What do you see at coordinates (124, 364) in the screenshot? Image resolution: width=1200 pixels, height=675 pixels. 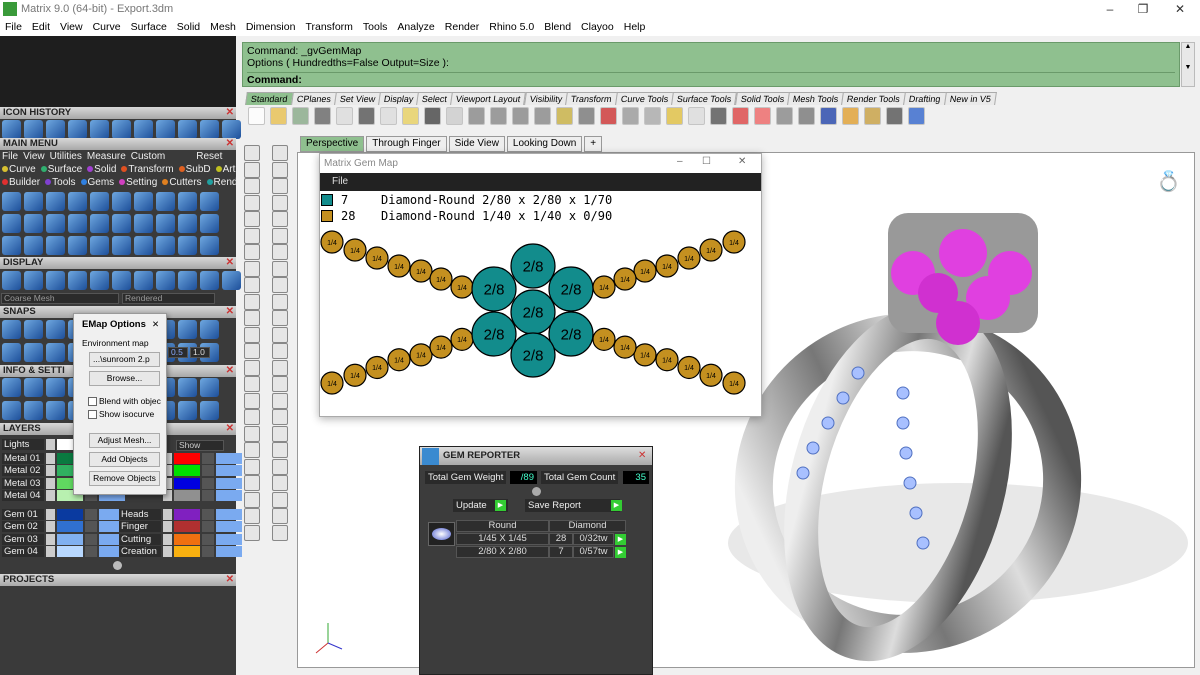 I see `env-map-select: ...\sunroom 2.p ⌄` at bounding box center [124, 364].